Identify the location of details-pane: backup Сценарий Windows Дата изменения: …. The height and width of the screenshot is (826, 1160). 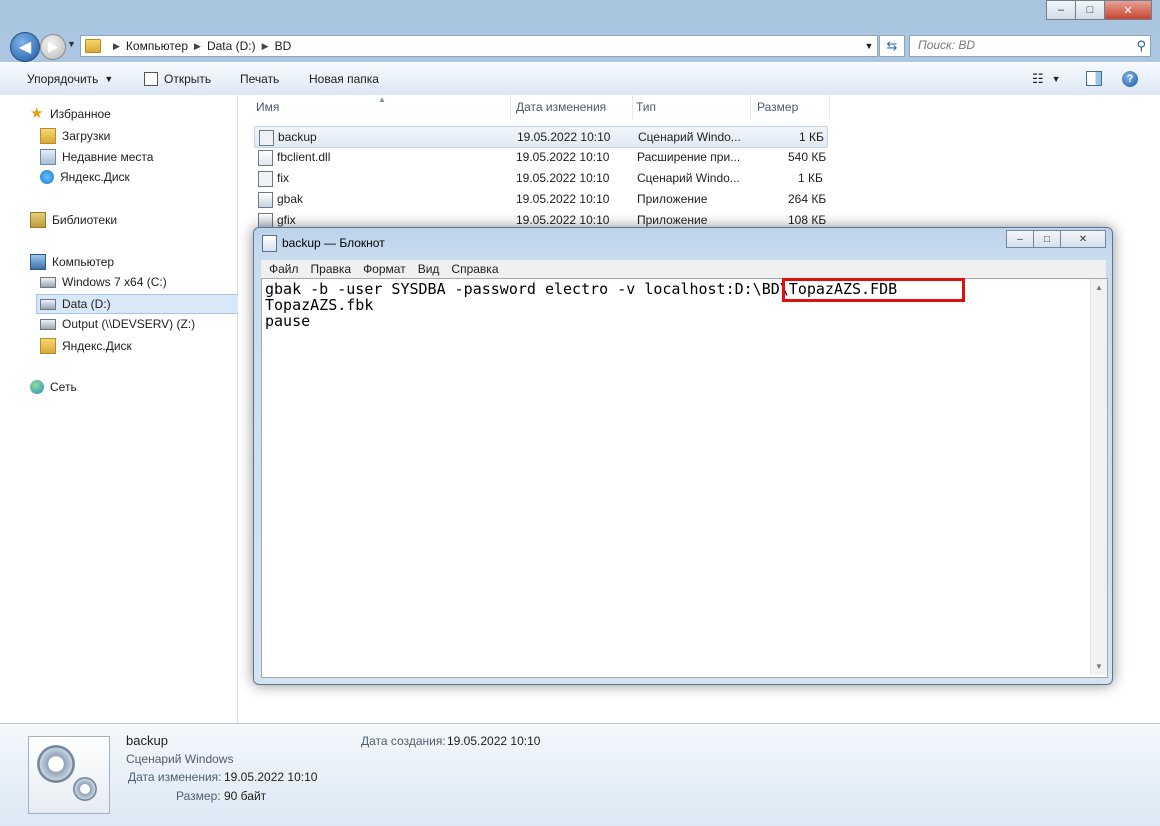
(580, 774).